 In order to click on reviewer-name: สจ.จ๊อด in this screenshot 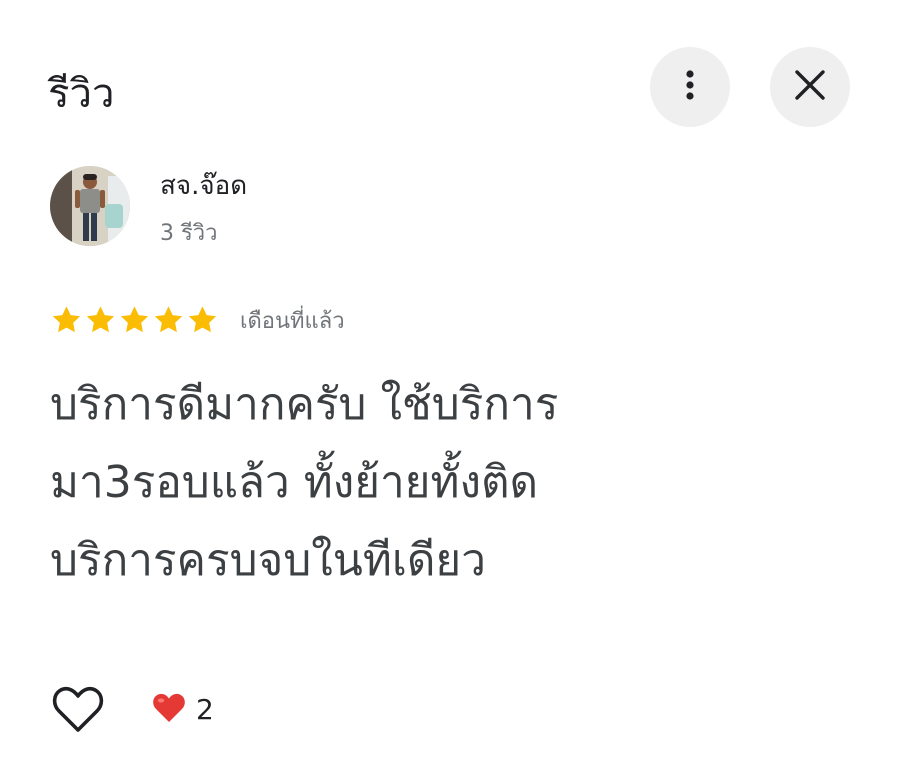, I will do `click(203, 186)`.